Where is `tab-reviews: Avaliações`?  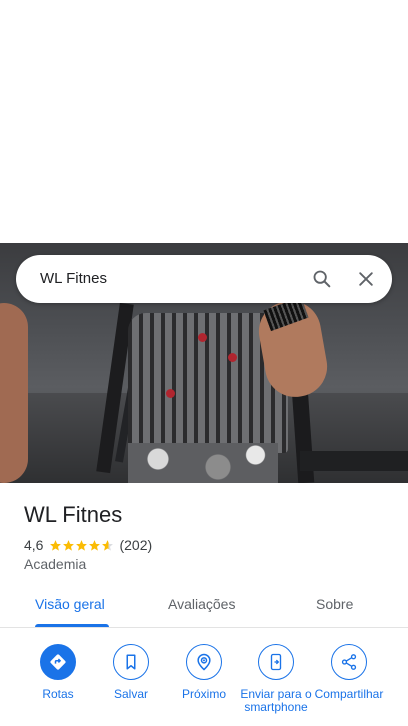 tab-reviews: Avaliações is located at coordinates (201, 604).